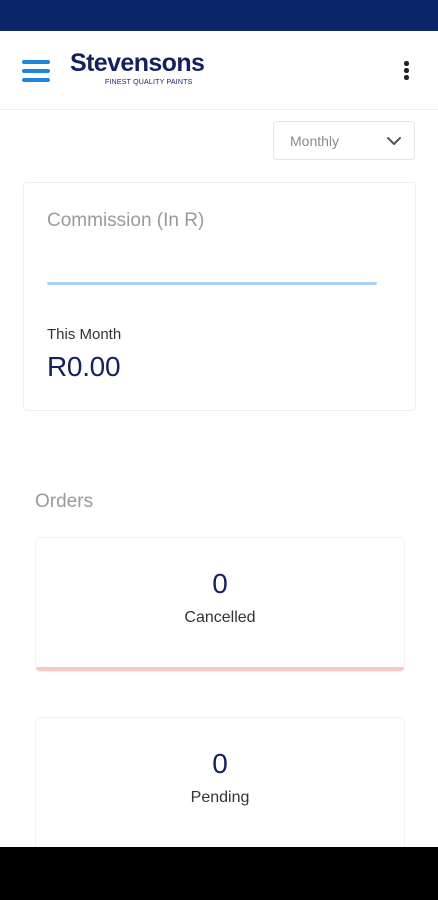 The image size is (438, 900). Describe the element at coordinates (212, 283) in the screenshot. I see `commission-divider` at that location.